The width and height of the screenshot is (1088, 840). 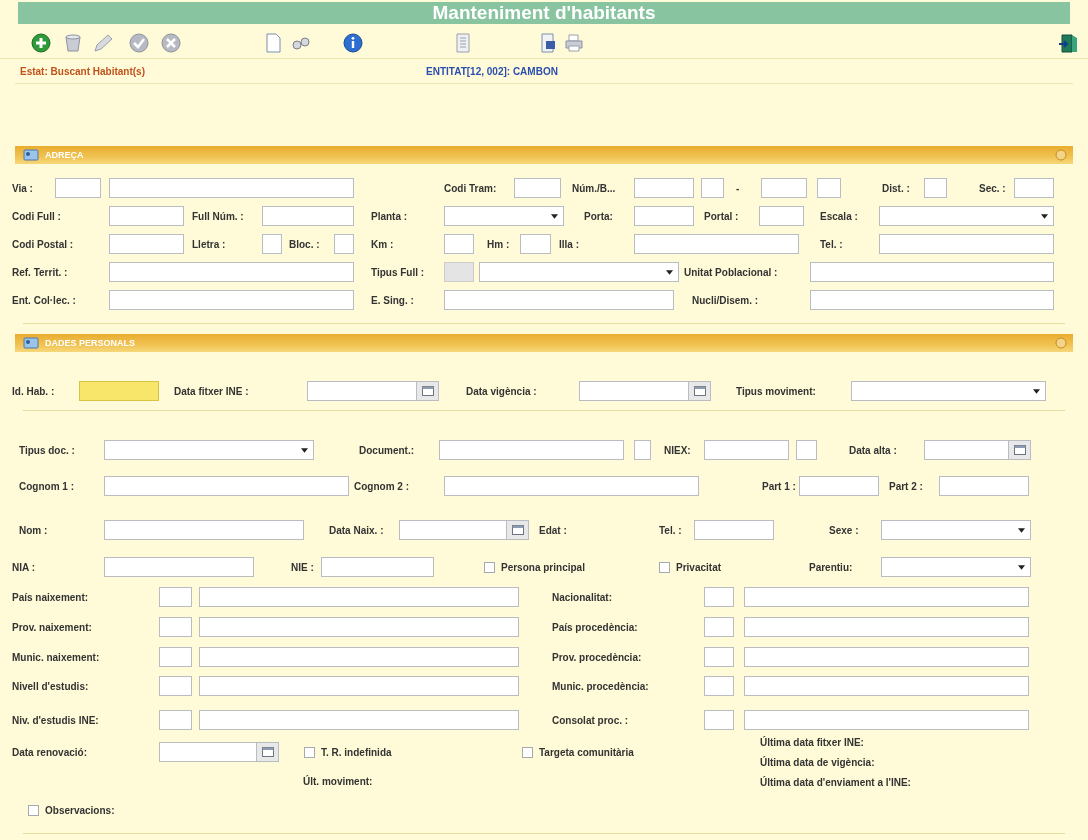 What do you see at coordinates (43, 244) in the screenshot?
I see `field-label: Codi Postal :` at bounding box center [43, 244].